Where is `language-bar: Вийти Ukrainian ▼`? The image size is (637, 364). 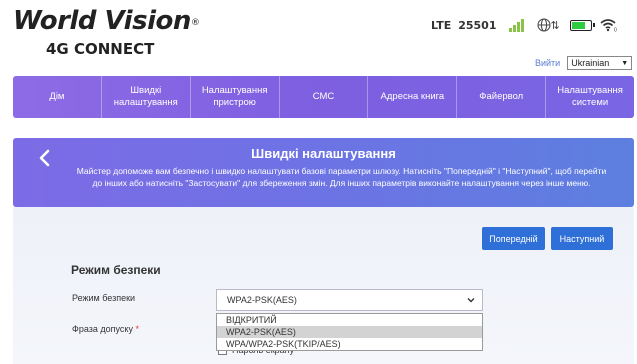
language-bar: Вийти Ukrainian ▼ is located at coordinates (584, 63).